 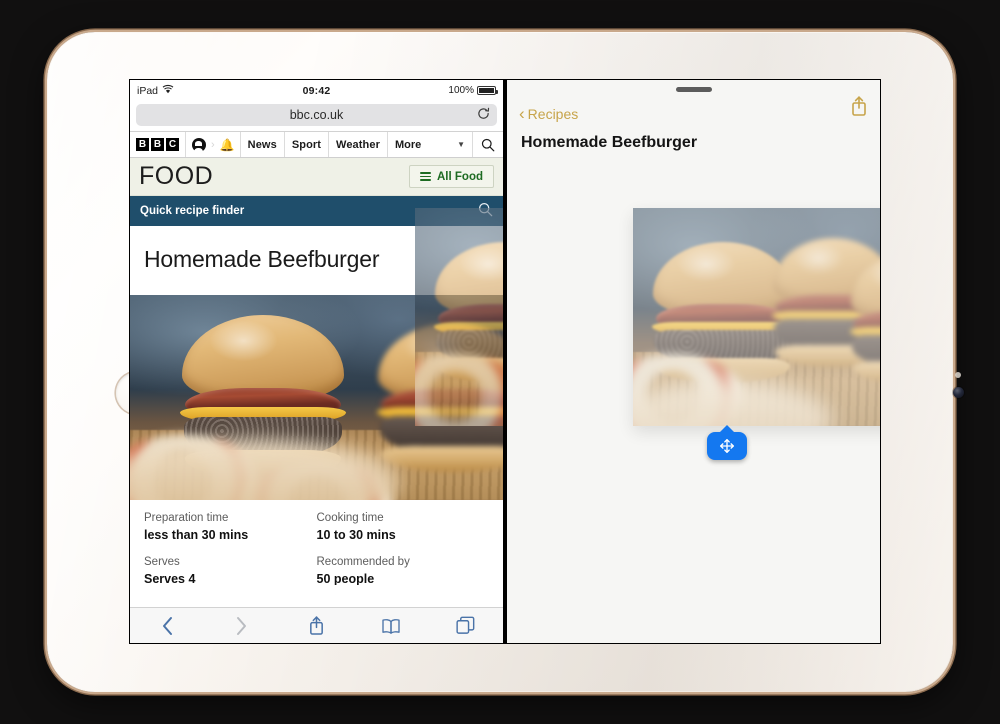 I want to click on meta-cell-prep-time: Preparation time less than 30 mins, so click(x=230, y=527).